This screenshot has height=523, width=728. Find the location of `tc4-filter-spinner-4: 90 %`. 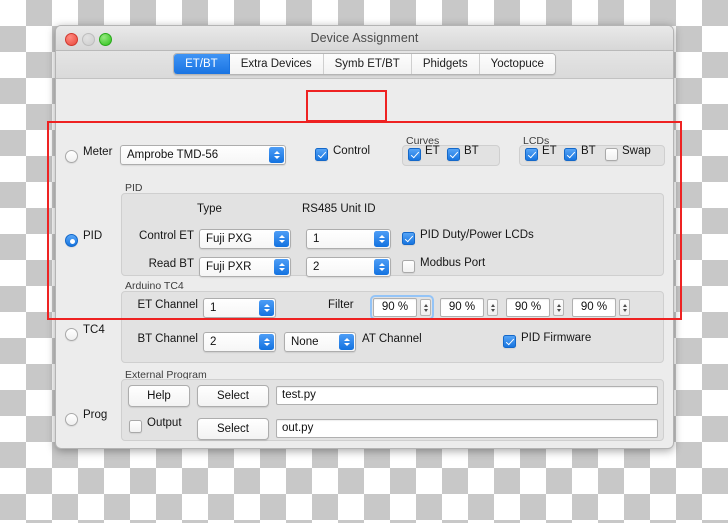

tc4-filter-spinner-4: 90 % is located at coordinates (601, 307).